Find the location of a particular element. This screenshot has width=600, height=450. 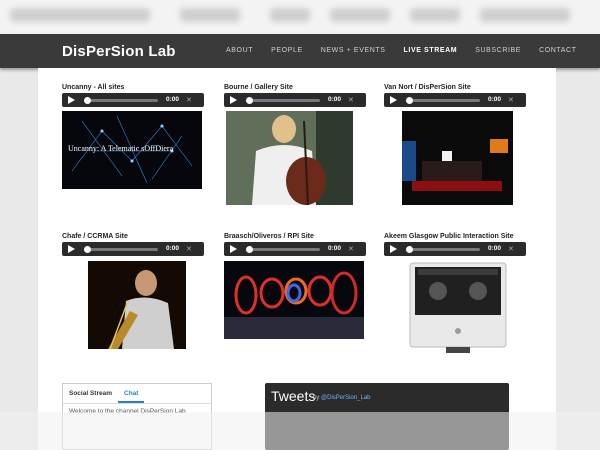

stream-title: Akeem Glasgow Public Interaction Site is located at coordinates (449, 236).